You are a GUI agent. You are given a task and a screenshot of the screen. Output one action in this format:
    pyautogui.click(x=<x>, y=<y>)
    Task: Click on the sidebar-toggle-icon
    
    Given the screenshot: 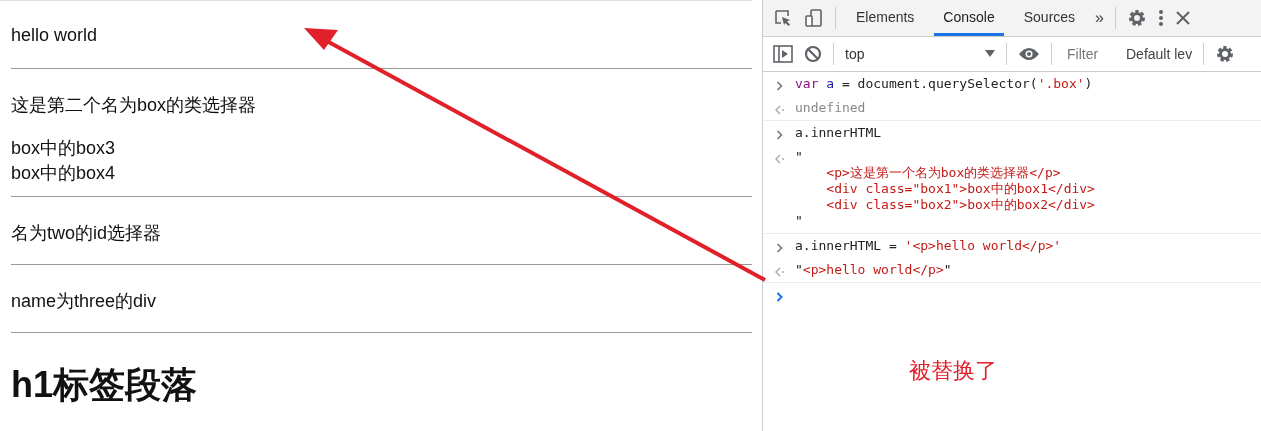 What is the action you would take?
    pyautogui.click(x=783, y=54)
    